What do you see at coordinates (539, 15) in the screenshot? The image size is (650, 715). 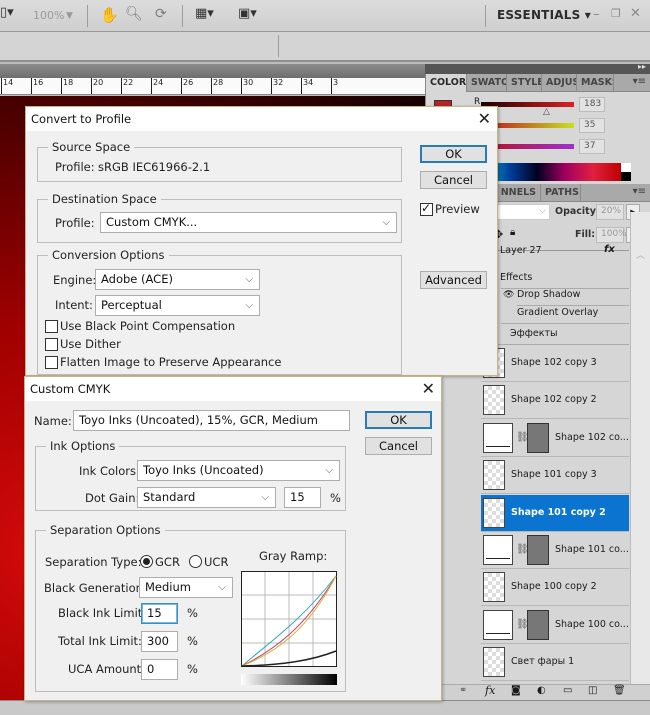 I see `workspace-label: ESSENTIALS` at bounding box center [539, 15].